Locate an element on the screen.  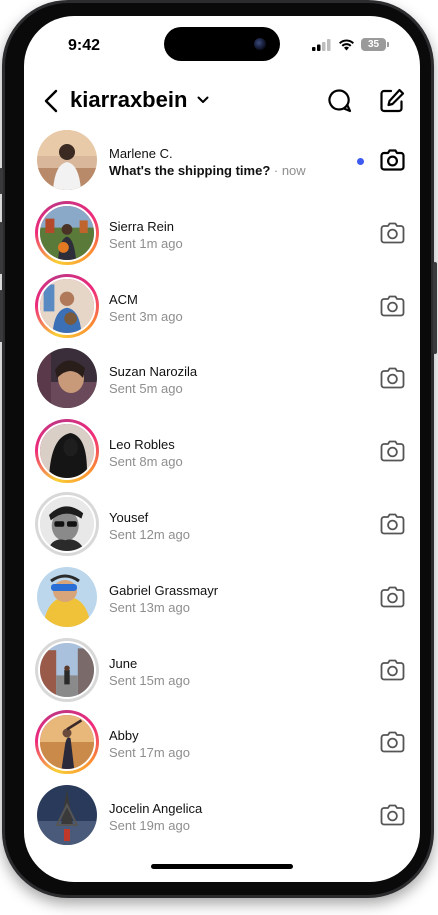
message-time: now is located at coordinates (293, 170).